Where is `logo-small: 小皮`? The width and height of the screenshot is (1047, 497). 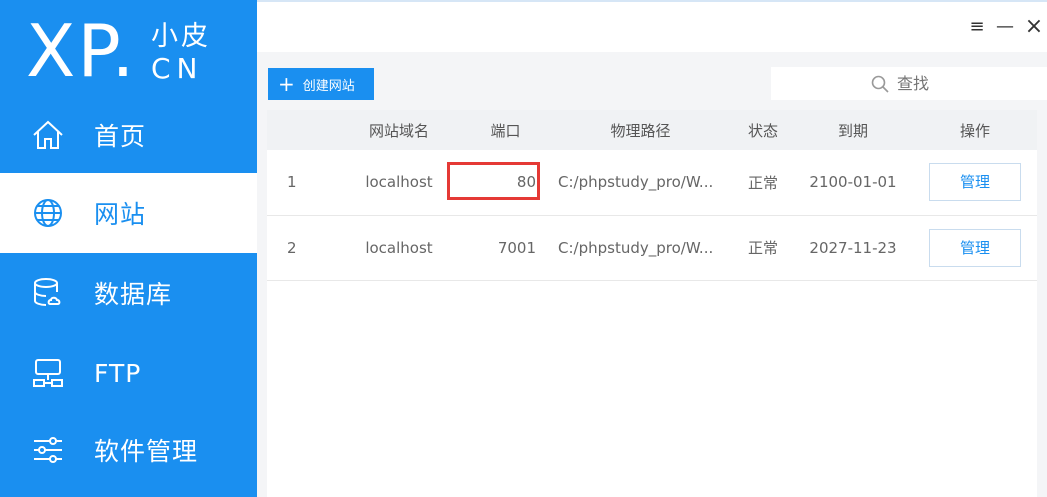
logo-small: 小皮 is located at coordinates (181, 36).